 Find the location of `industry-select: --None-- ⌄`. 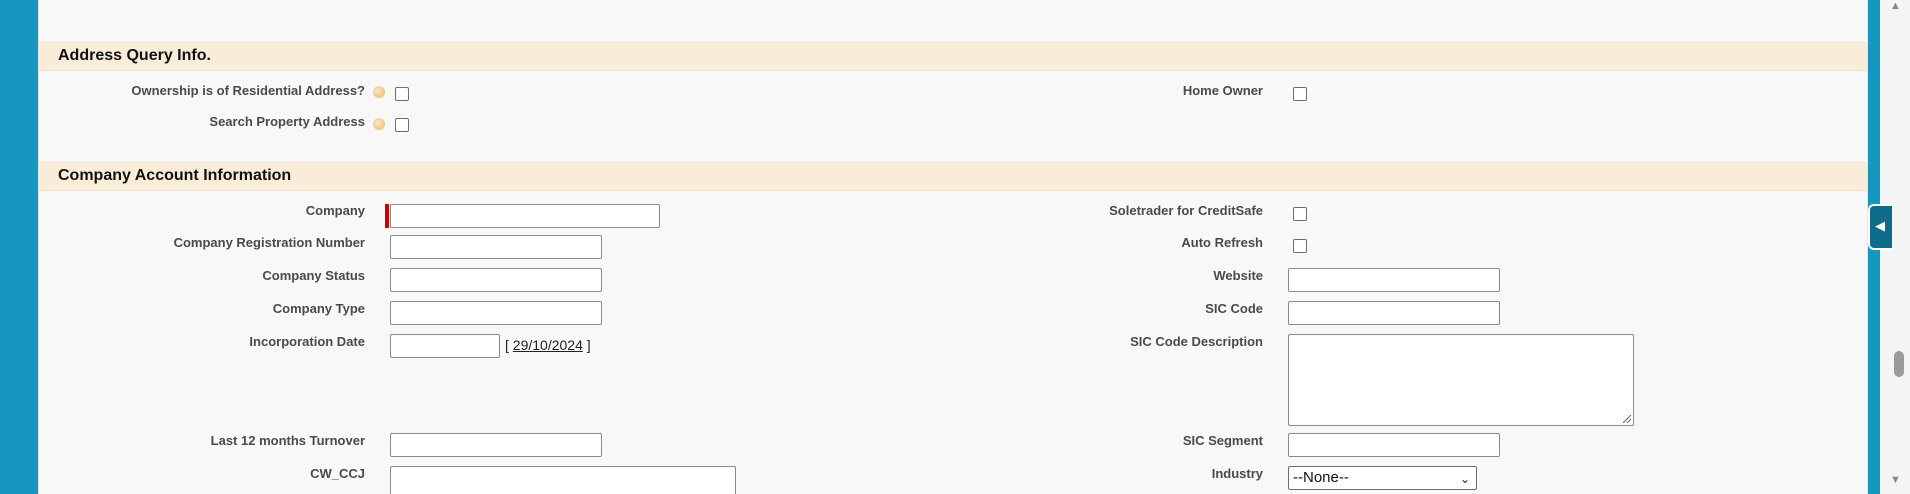

industry-select: --None-- ⌄ is located at coordinates (1382, 478).